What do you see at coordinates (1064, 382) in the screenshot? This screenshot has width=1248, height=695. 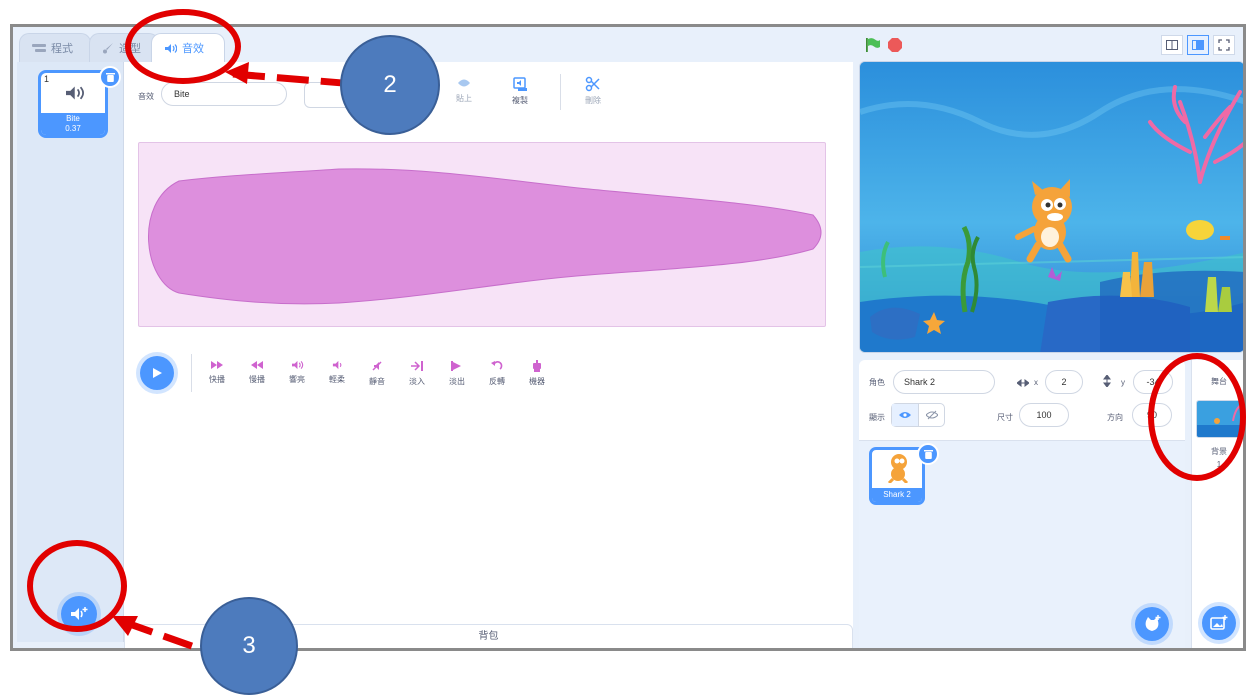 I see `x-input: 2` at bounding box center [1064, 382].